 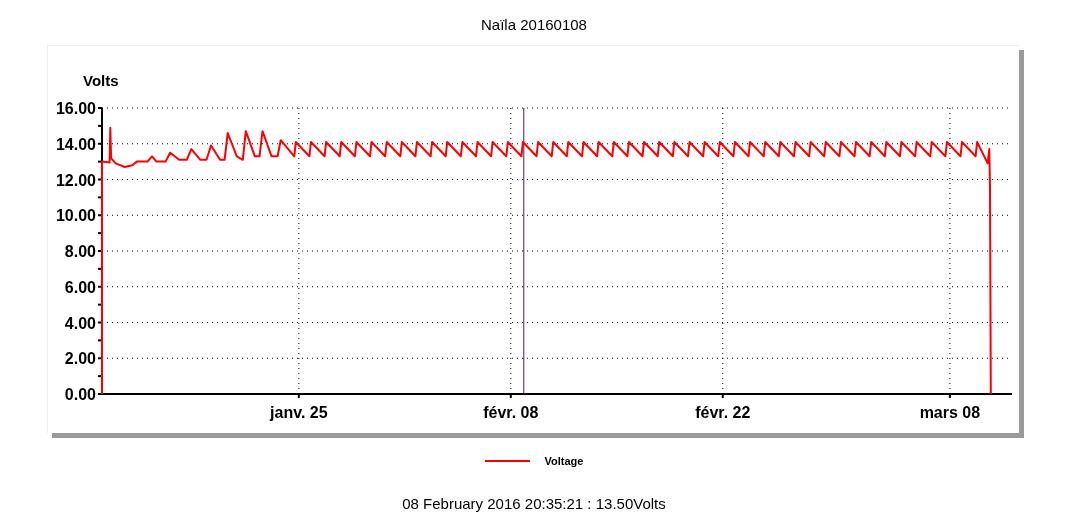 I want to click on y-tick-label: 12.00, so click(x=75, y=180).